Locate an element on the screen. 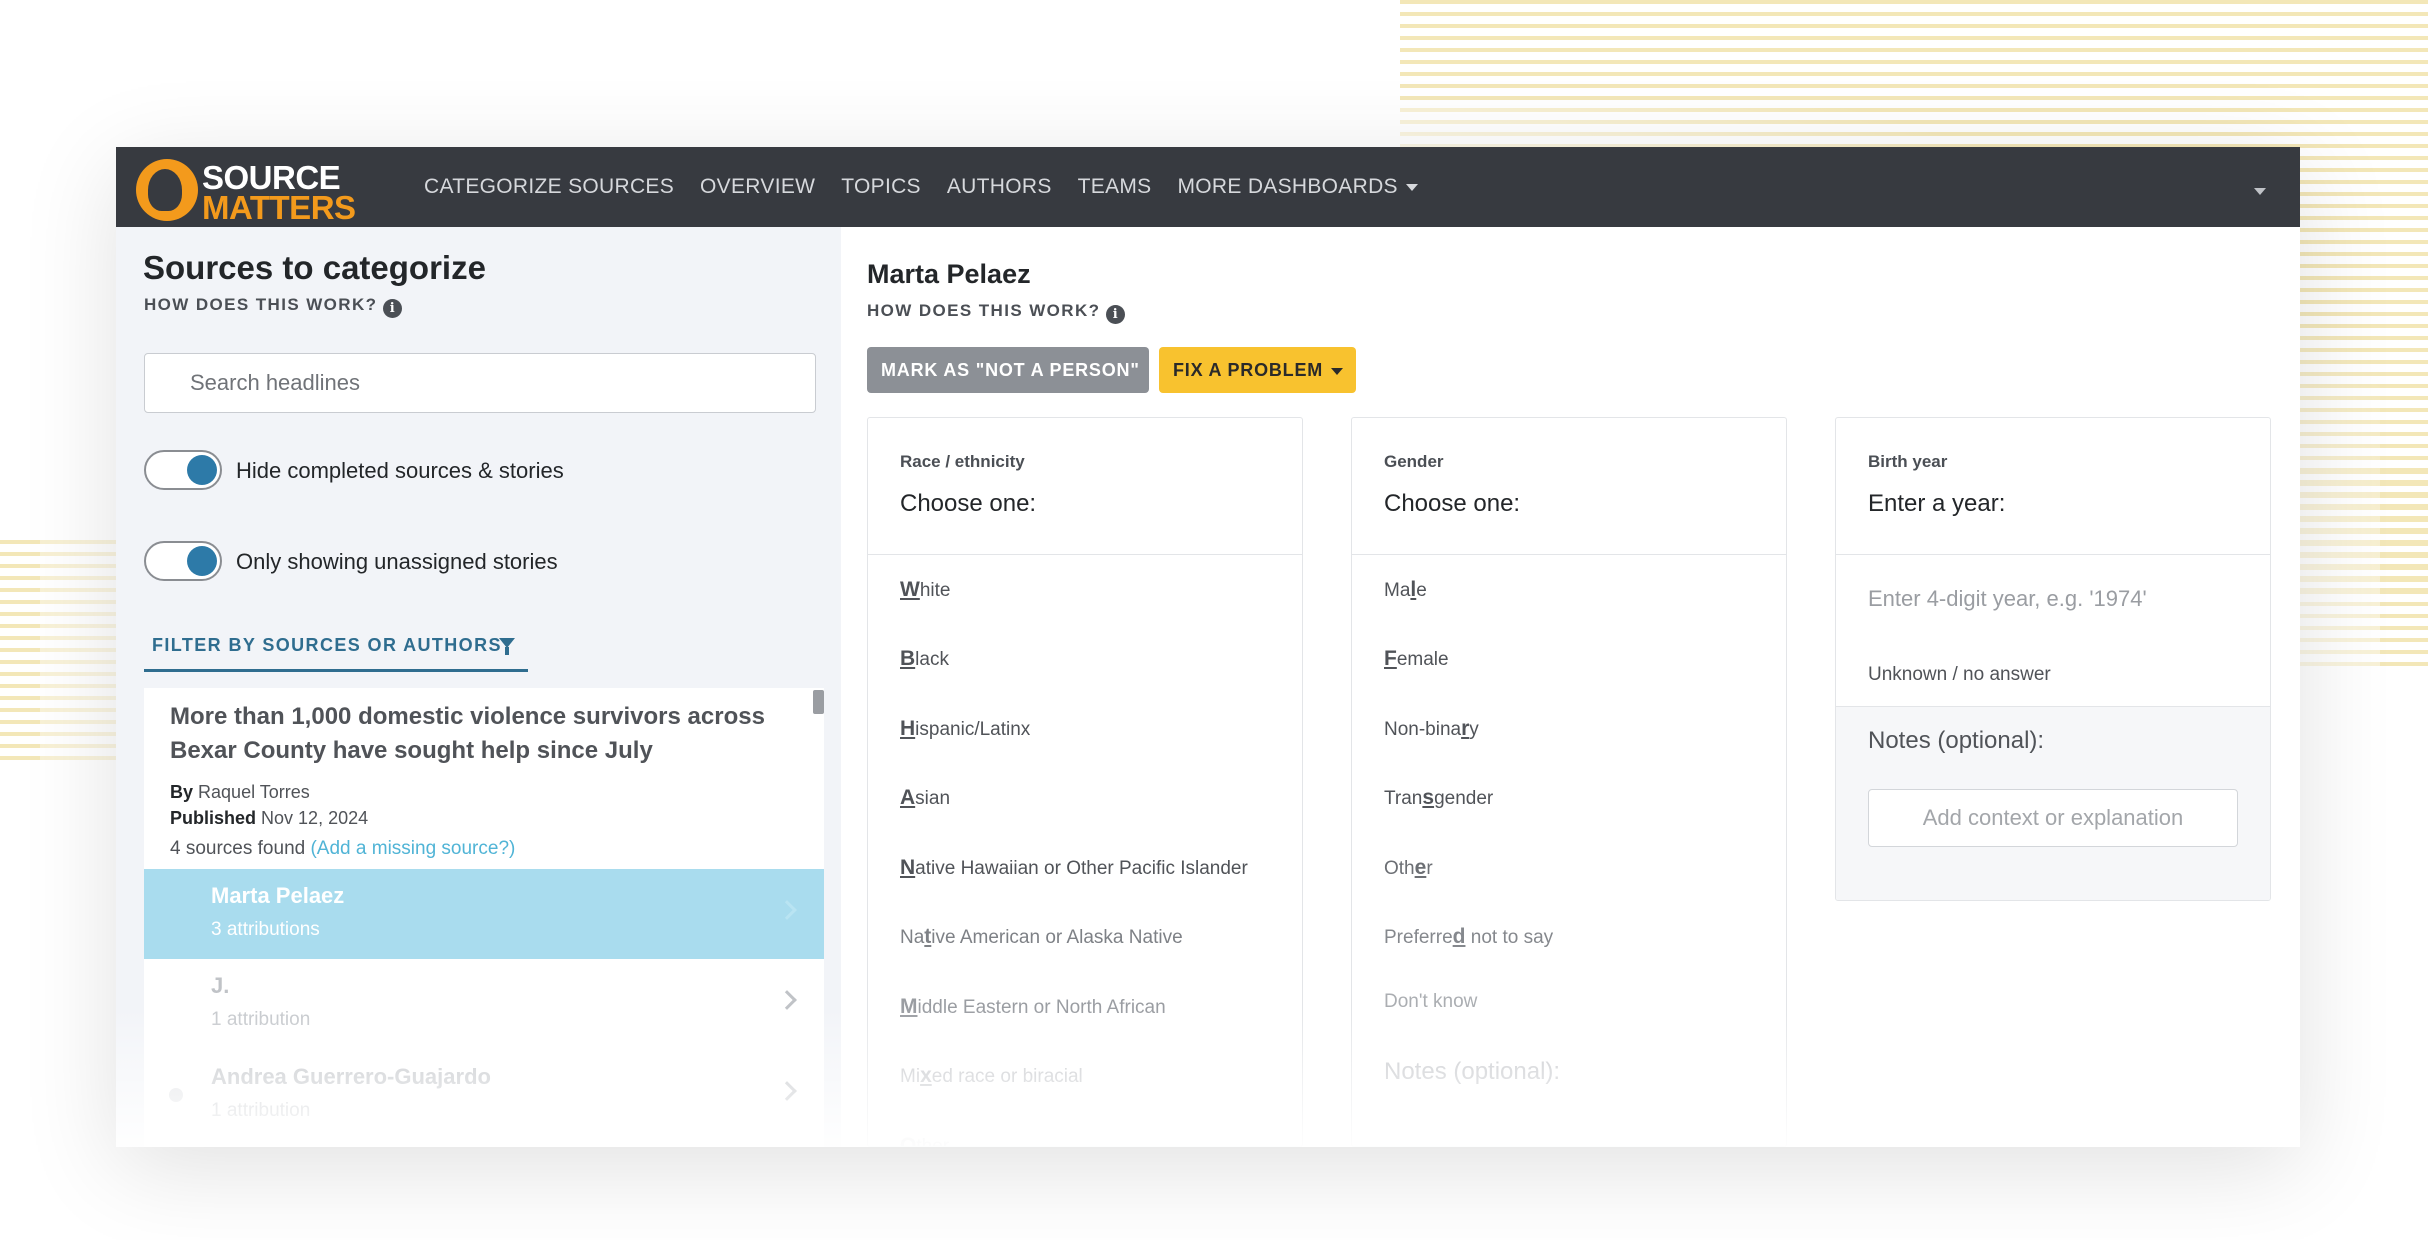  gender-option-prefer-not-to-say: Preferred not to say is located at coordinates (1468, 937).